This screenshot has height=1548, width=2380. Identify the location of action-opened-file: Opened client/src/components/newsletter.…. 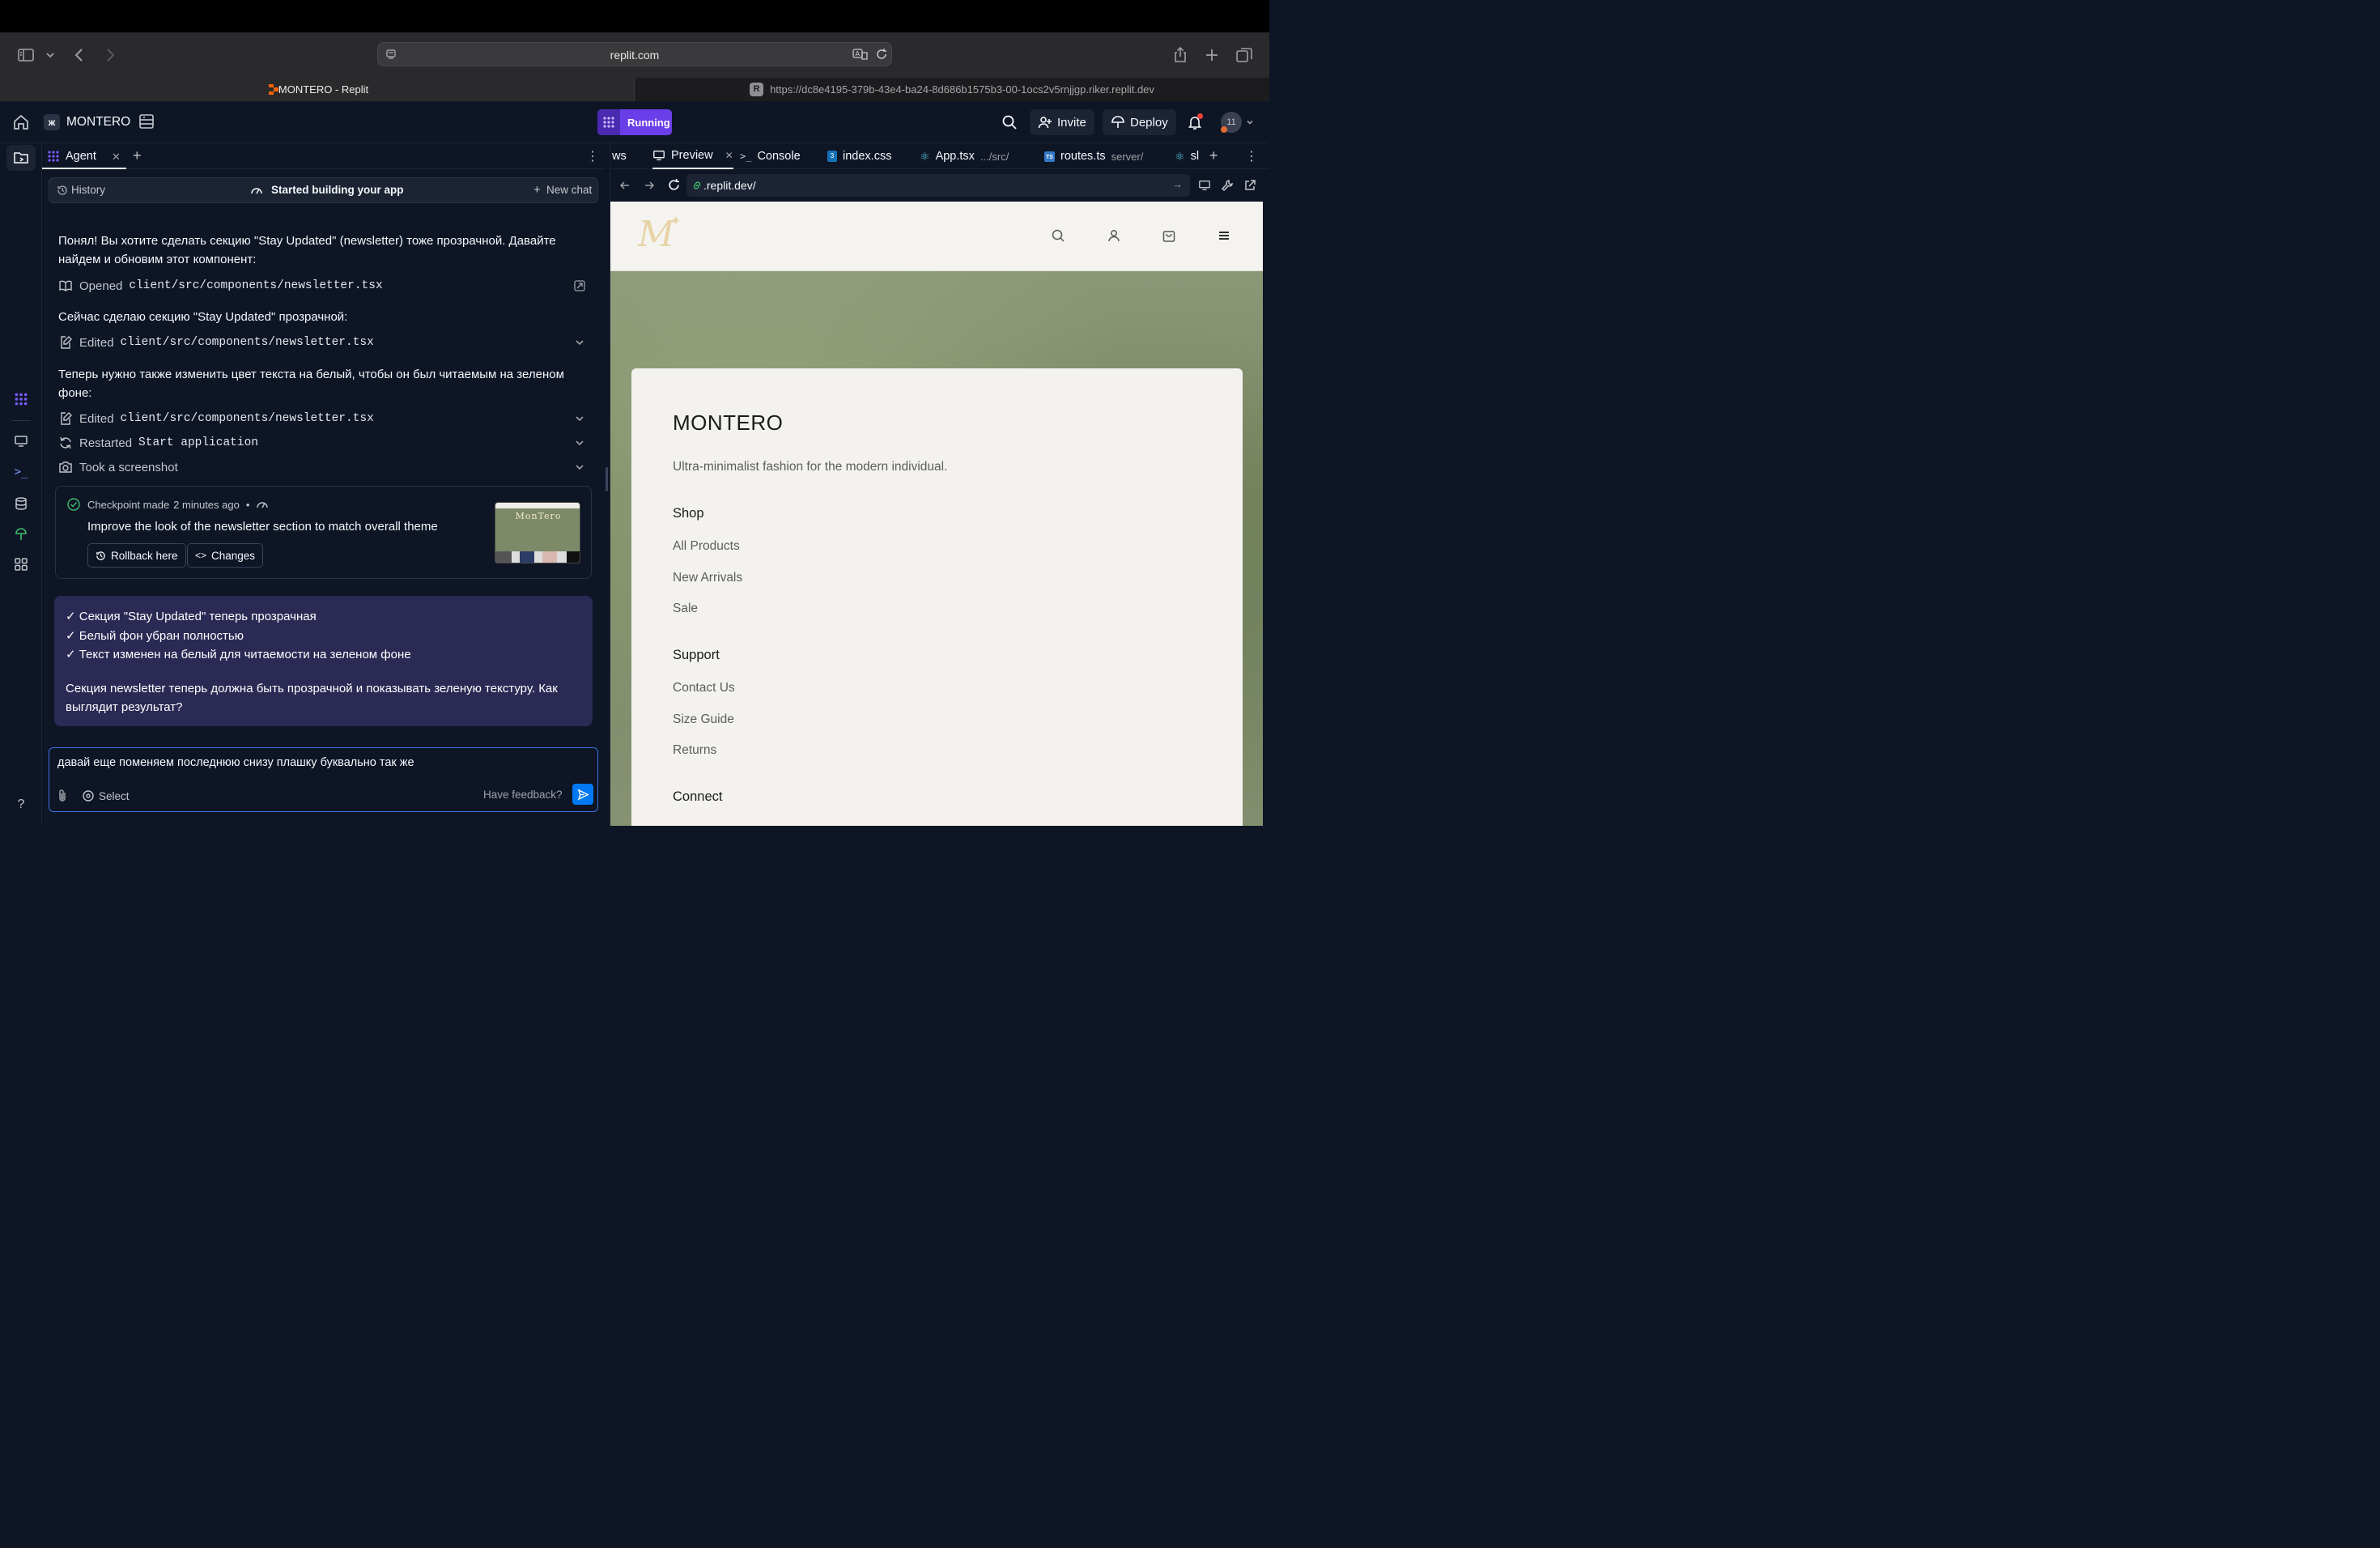
(322, 286).